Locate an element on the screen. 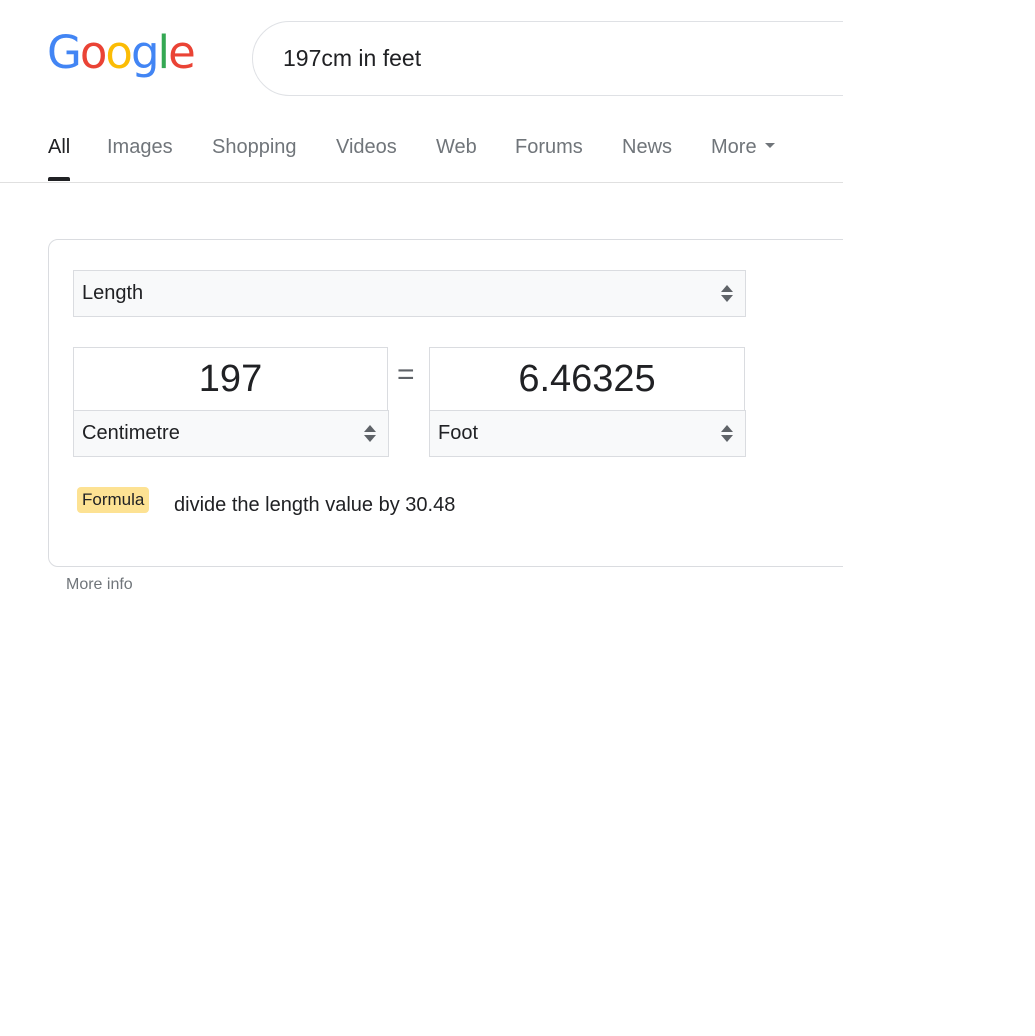 The width and height of the screenshot is (1035, 1036). tab-images: Images is located at coordinates (140, 147).